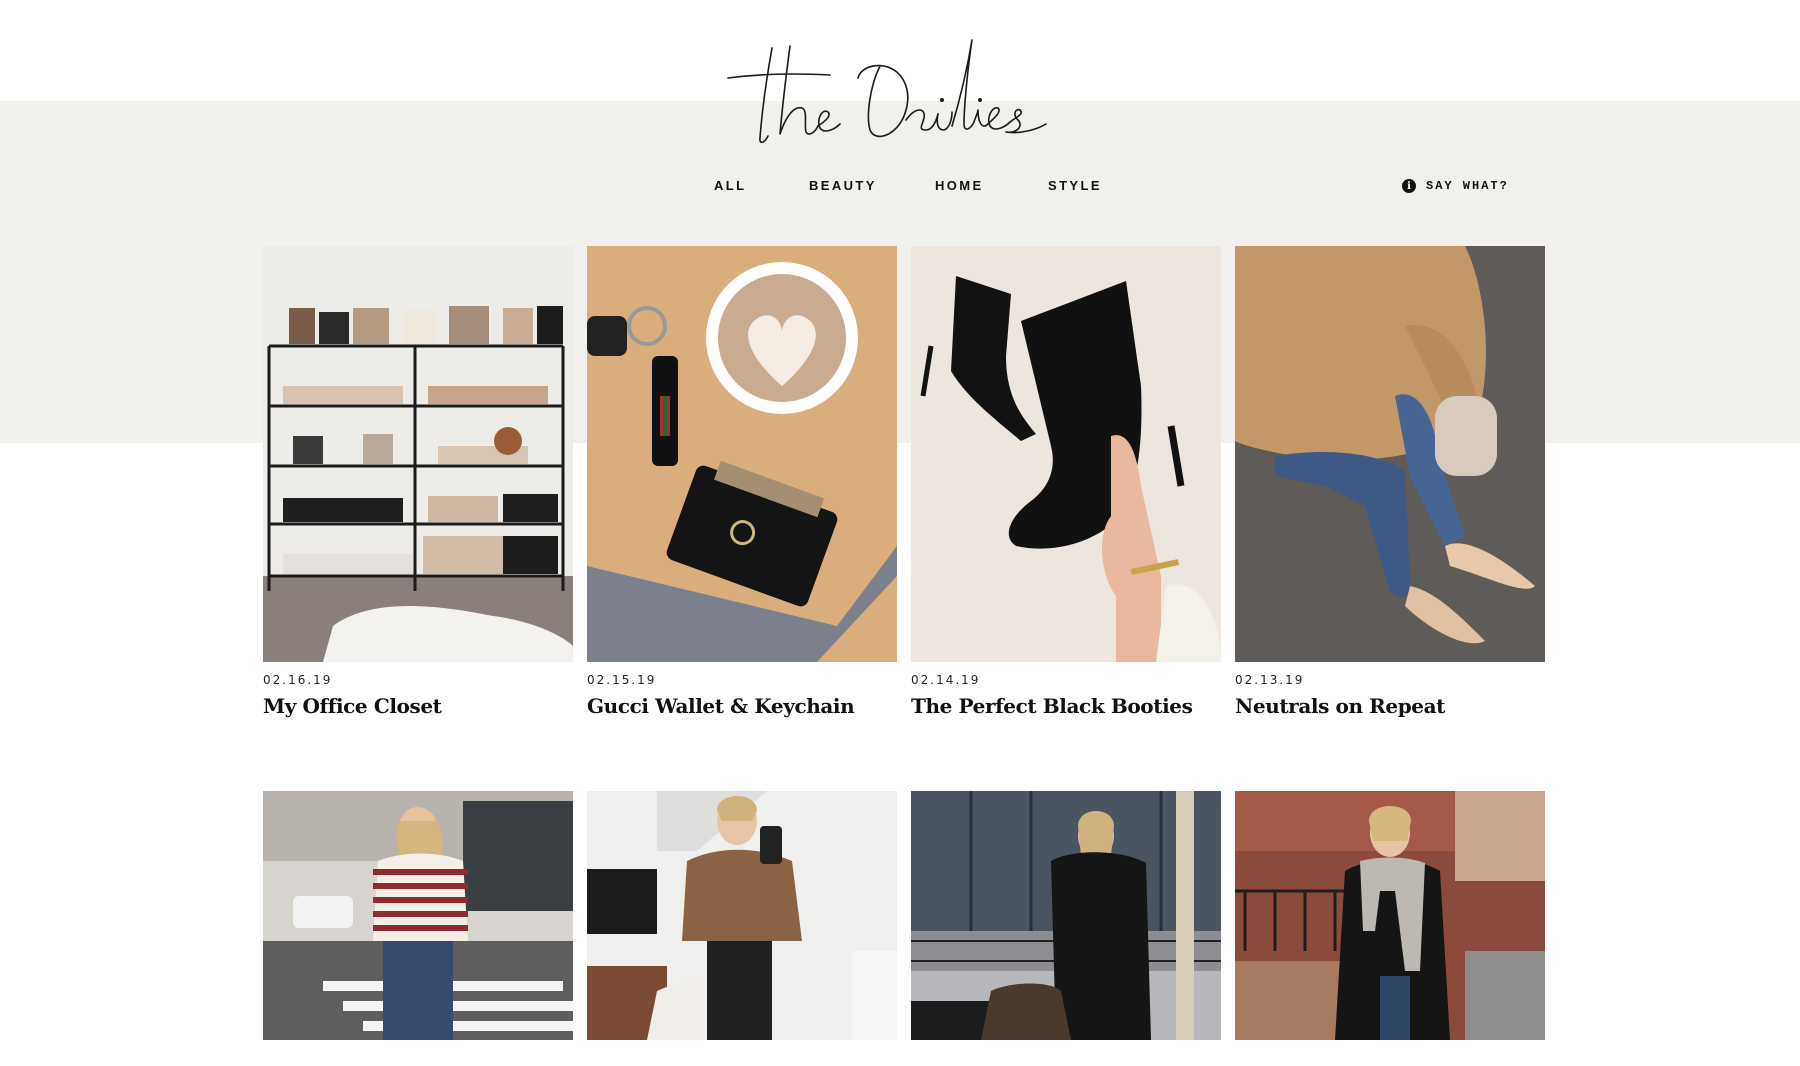  Describe the element at coordinates (1066, 706) in the screenshot. I see `post-title: The Perfect Black Booties` at that location.